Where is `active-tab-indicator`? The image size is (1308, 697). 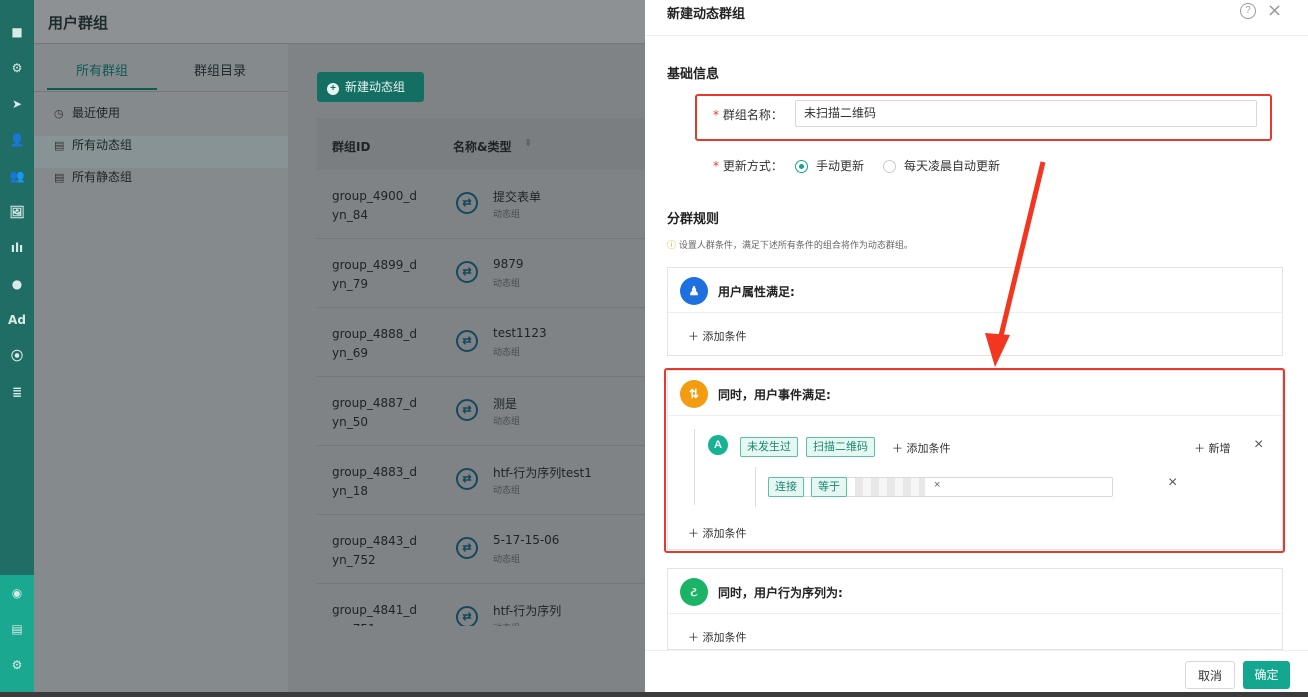 active-tab-indicator is located at coordinates (102, 89).